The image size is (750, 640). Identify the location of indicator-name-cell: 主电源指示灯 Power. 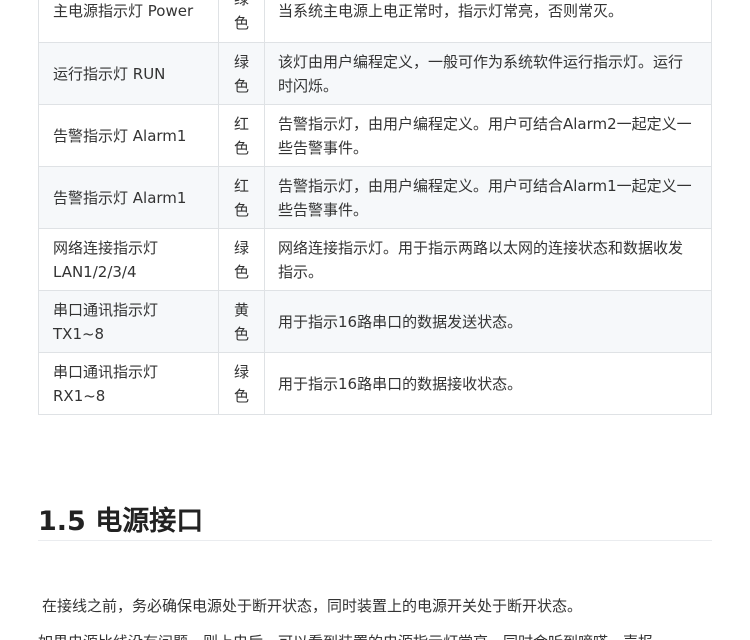
(128, 21).